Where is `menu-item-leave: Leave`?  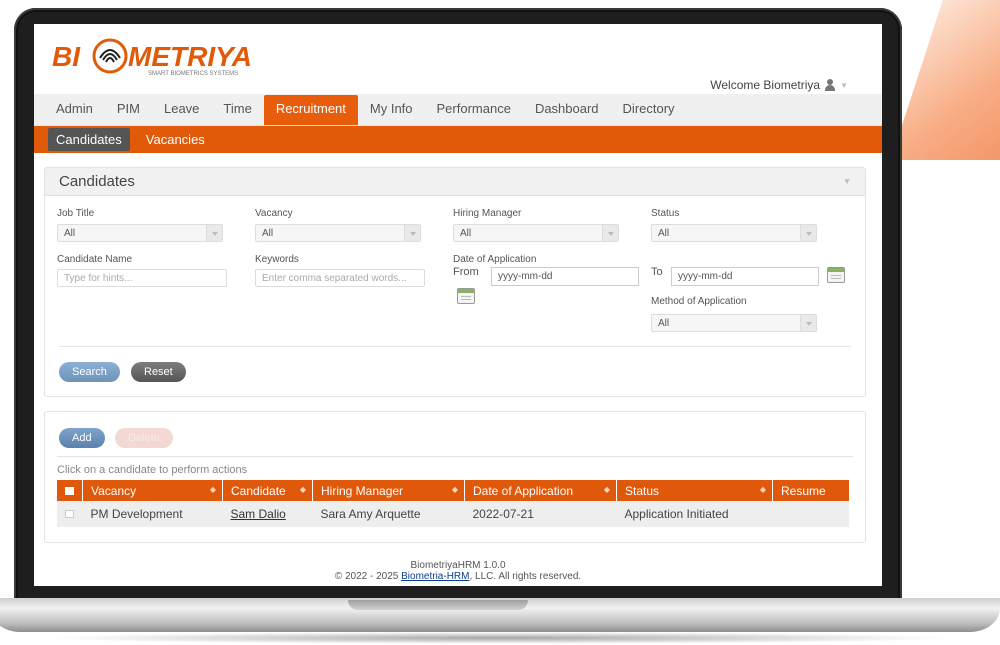
menu-item-leave: Leave is located at coordinates (181, 110).